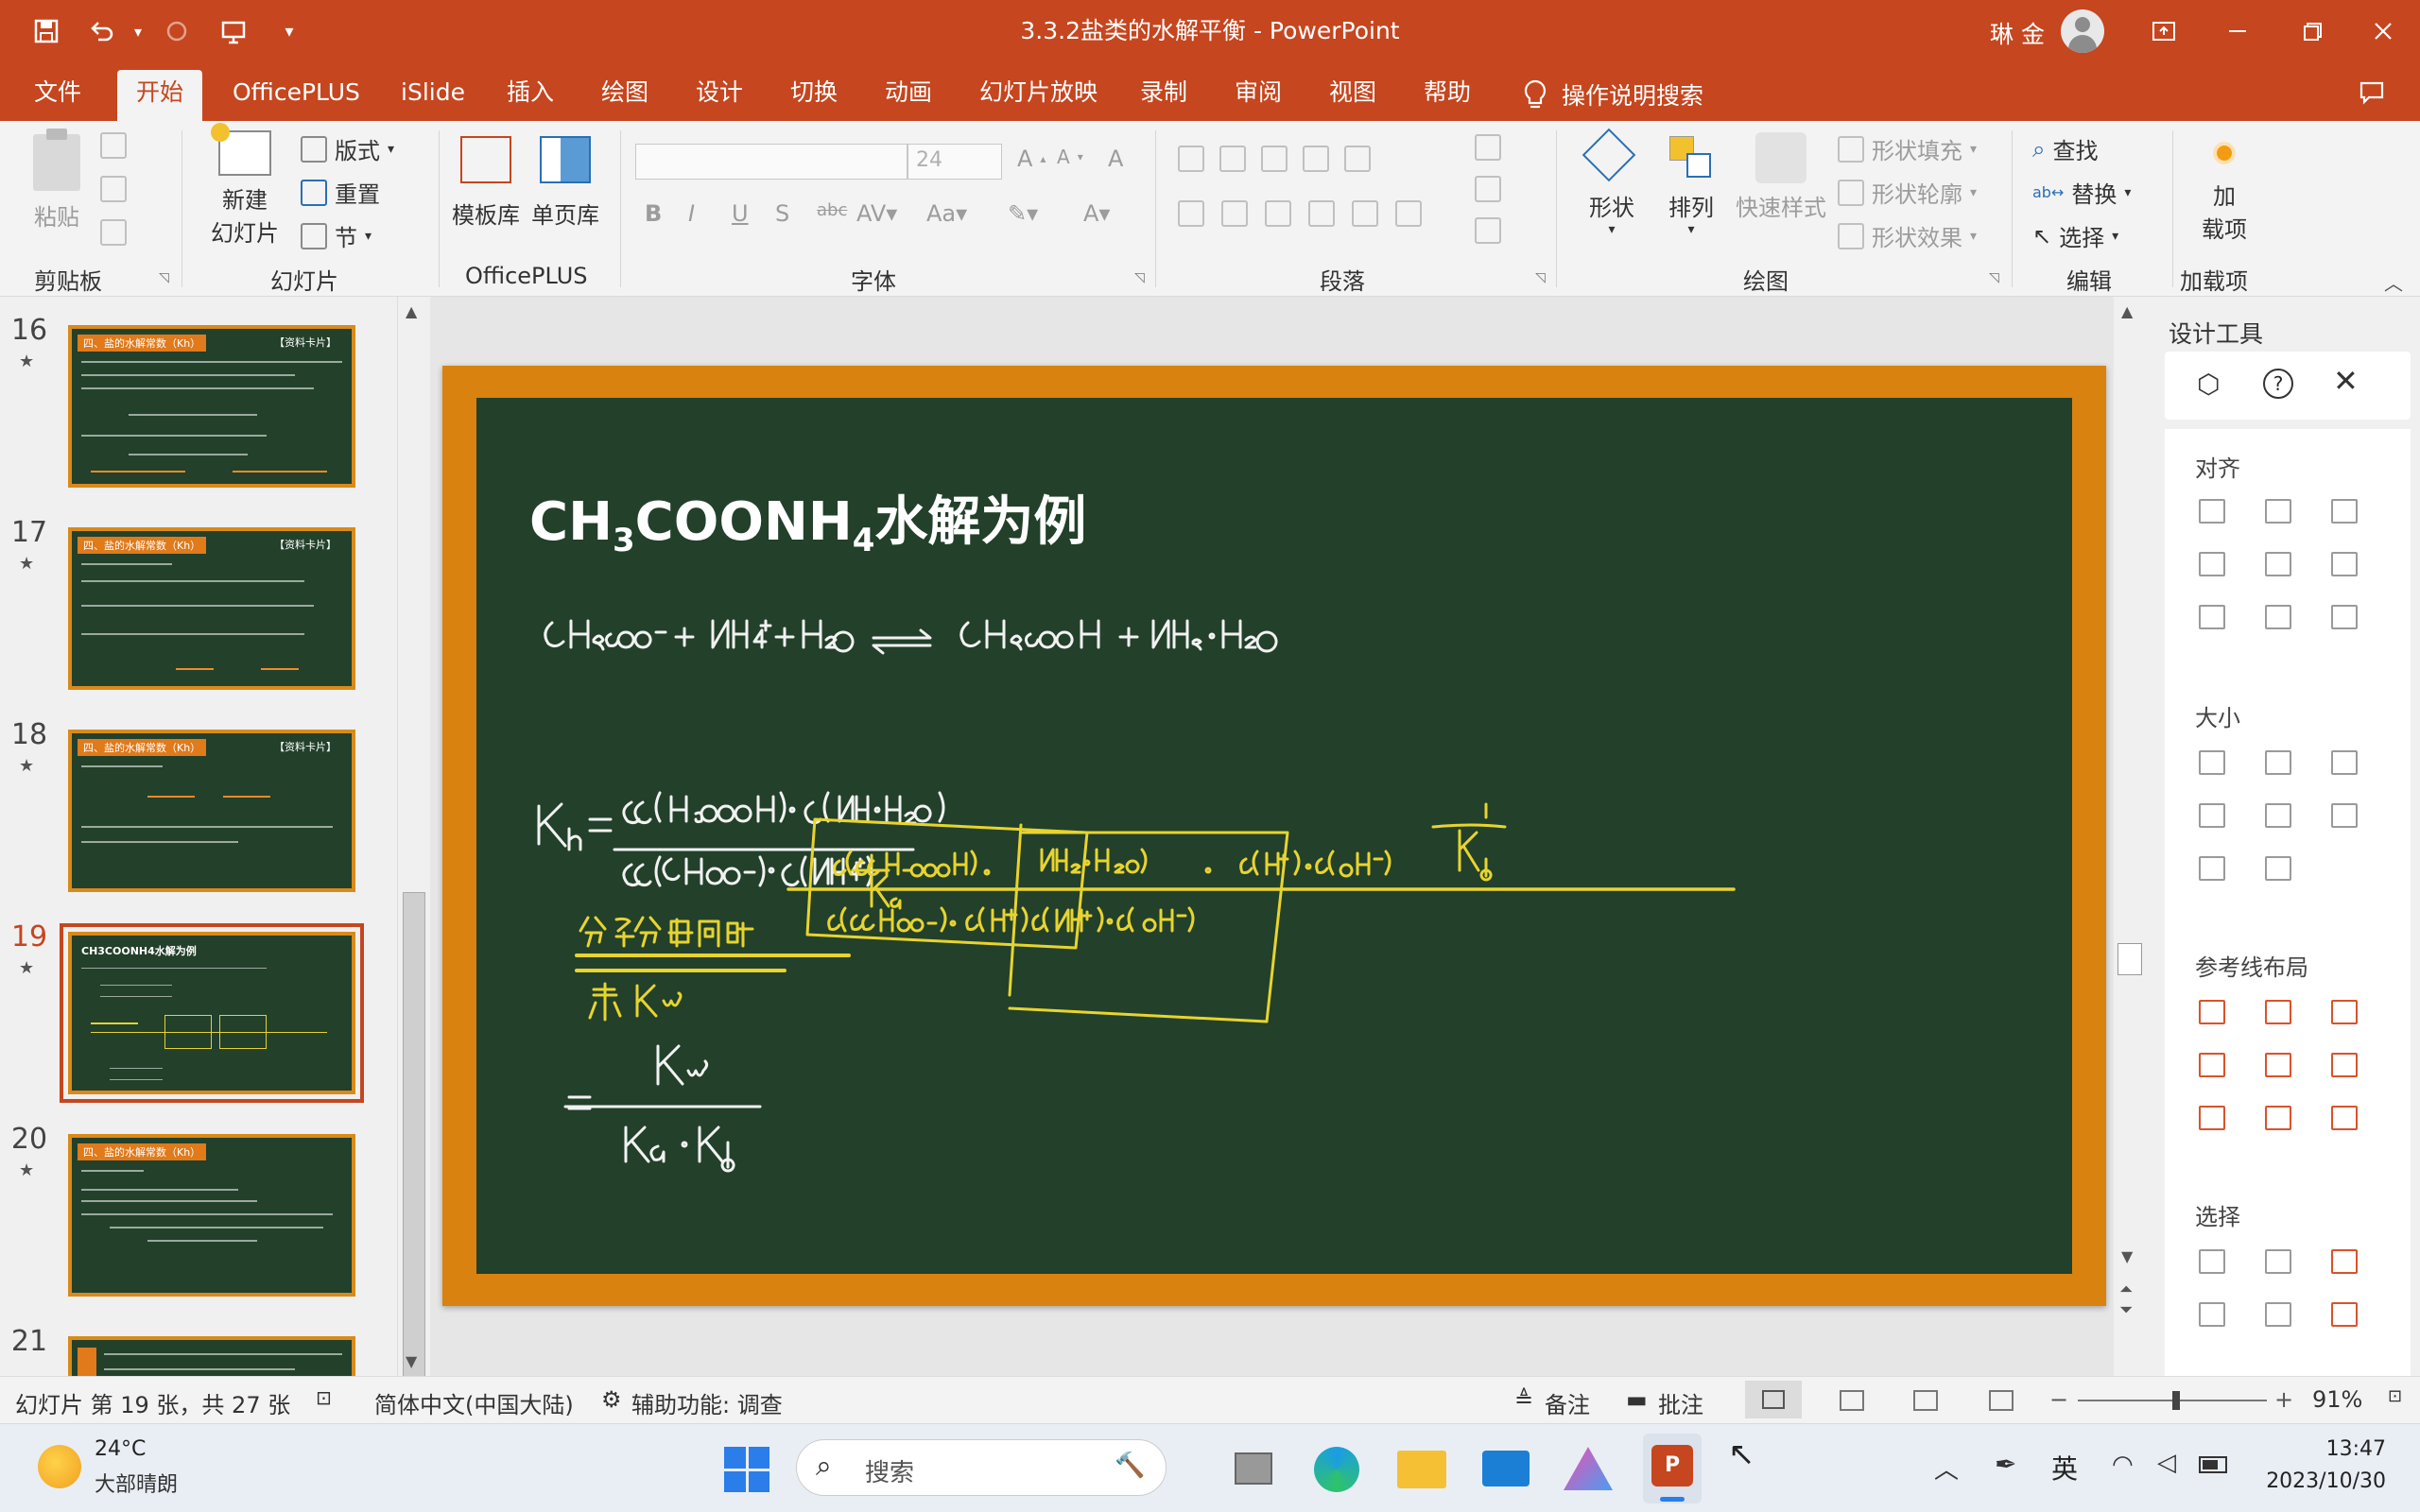  I want to click on slide-thumbnail-16: 四、盐的水解常数（Kh） 【资料卡片】, so click(211, 406).